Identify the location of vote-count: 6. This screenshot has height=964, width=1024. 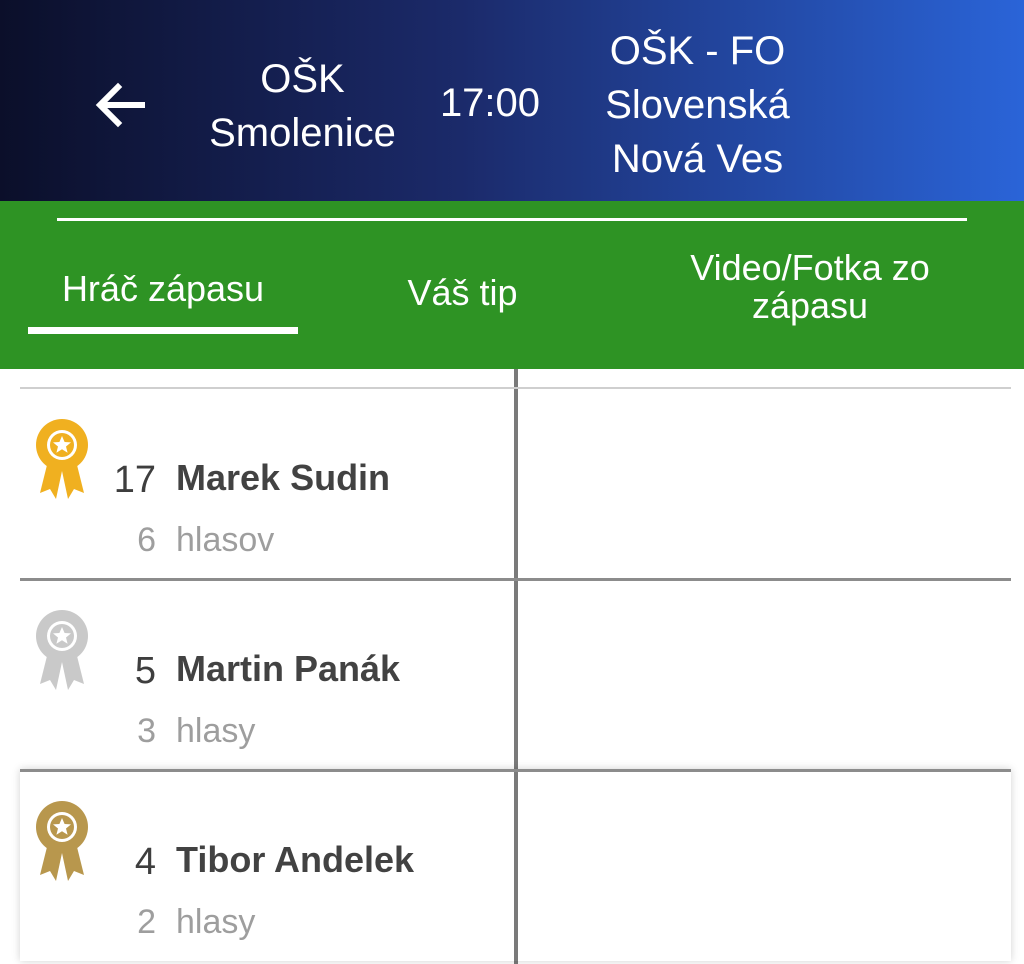
(146, 540).